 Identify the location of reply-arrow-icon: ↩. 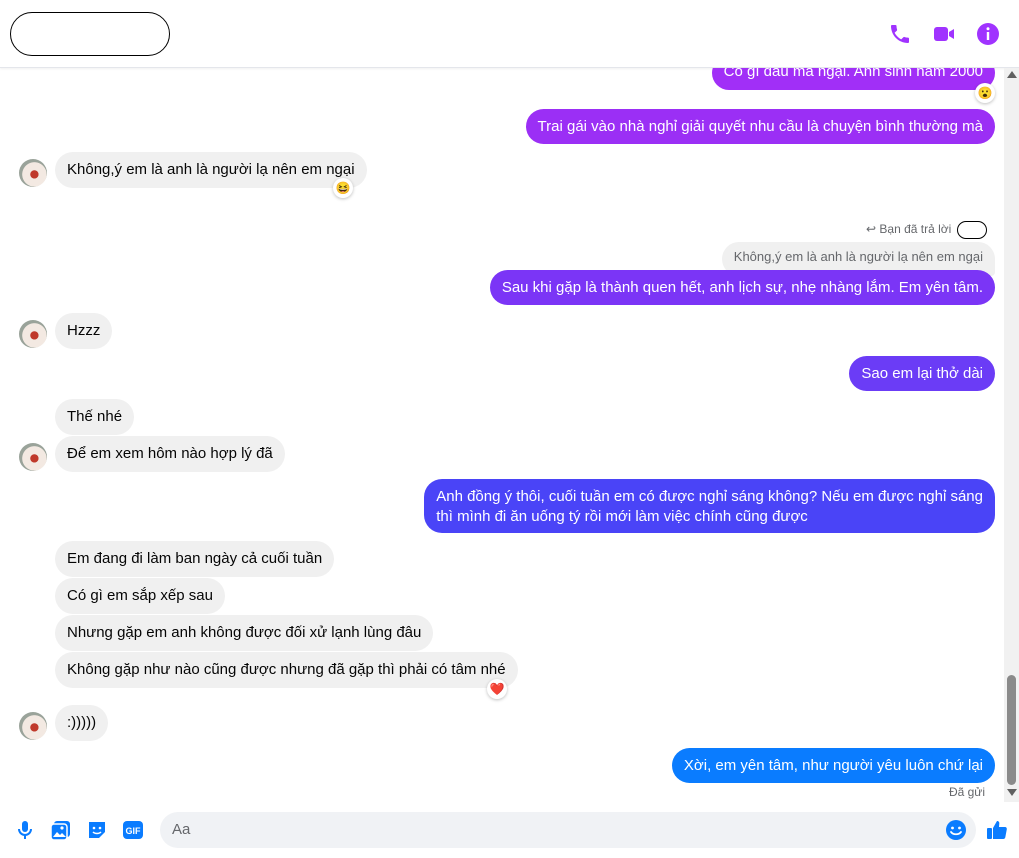
(871, 229).